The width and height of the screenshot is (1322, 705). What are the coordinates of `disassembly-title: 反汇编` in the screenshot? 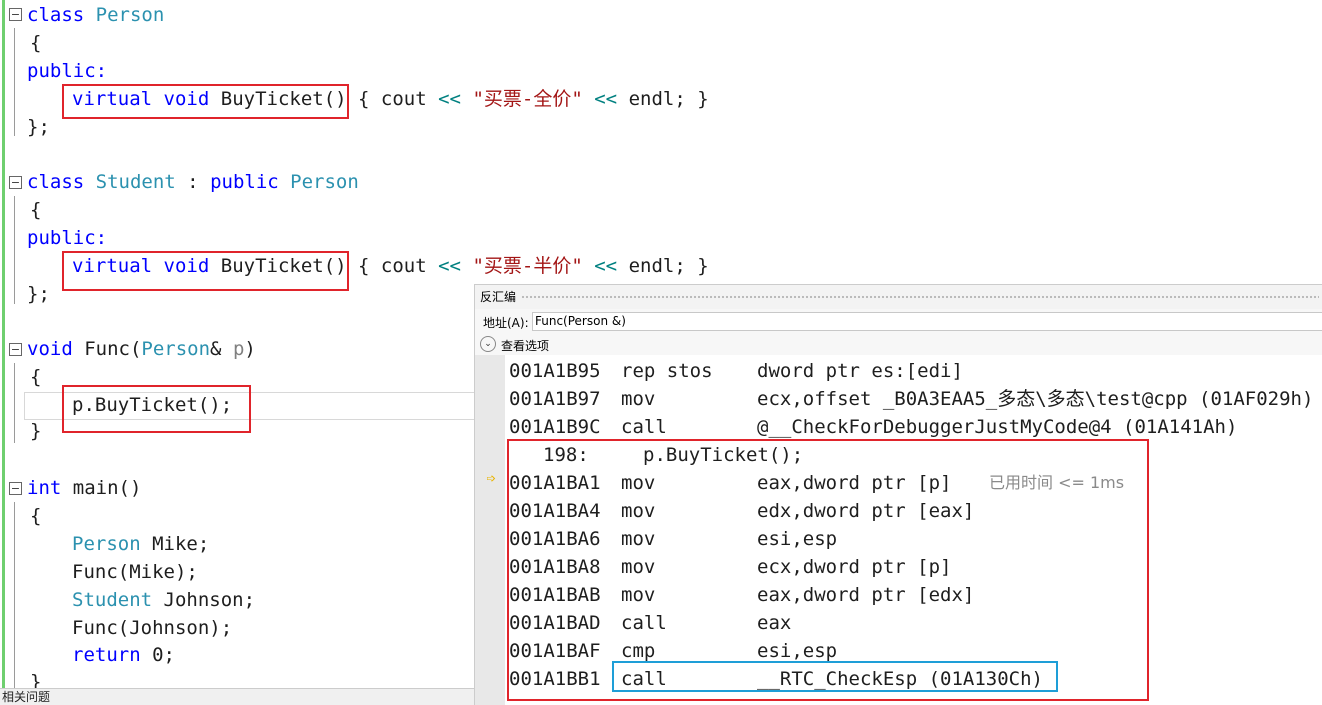 It's located at (498, 297).